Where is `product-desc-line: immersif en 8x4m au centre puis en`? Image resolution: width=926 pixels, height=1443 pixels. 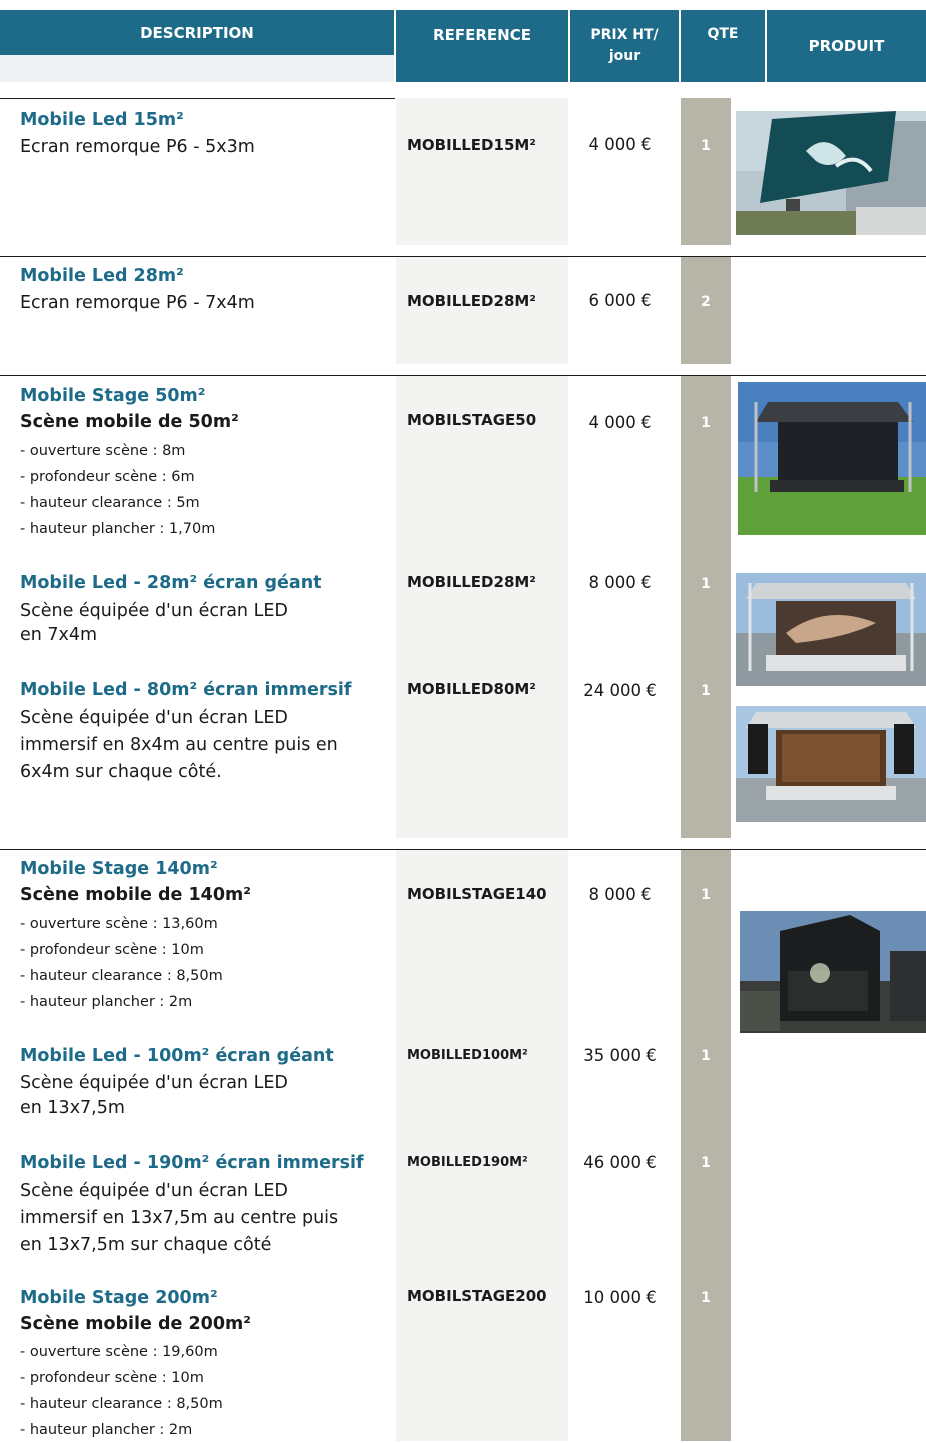 product-desc-line: immersif en 8x4m au centre puis en is located at coordinates (179, 745).